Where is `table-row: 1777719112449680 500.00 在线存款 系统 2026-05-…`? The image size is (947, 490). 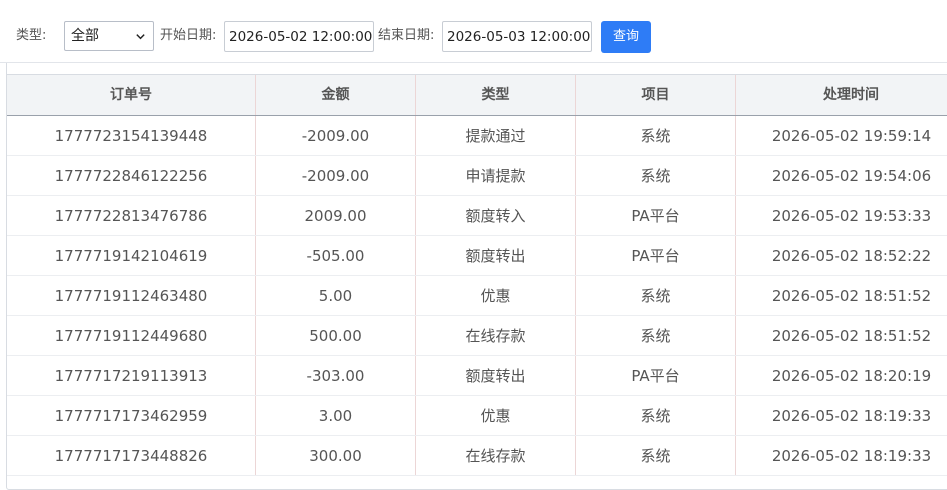 table-row: 1777719112449680 500.00 在线存款 系统 2026-05-… is located at coordinates (477, 336).